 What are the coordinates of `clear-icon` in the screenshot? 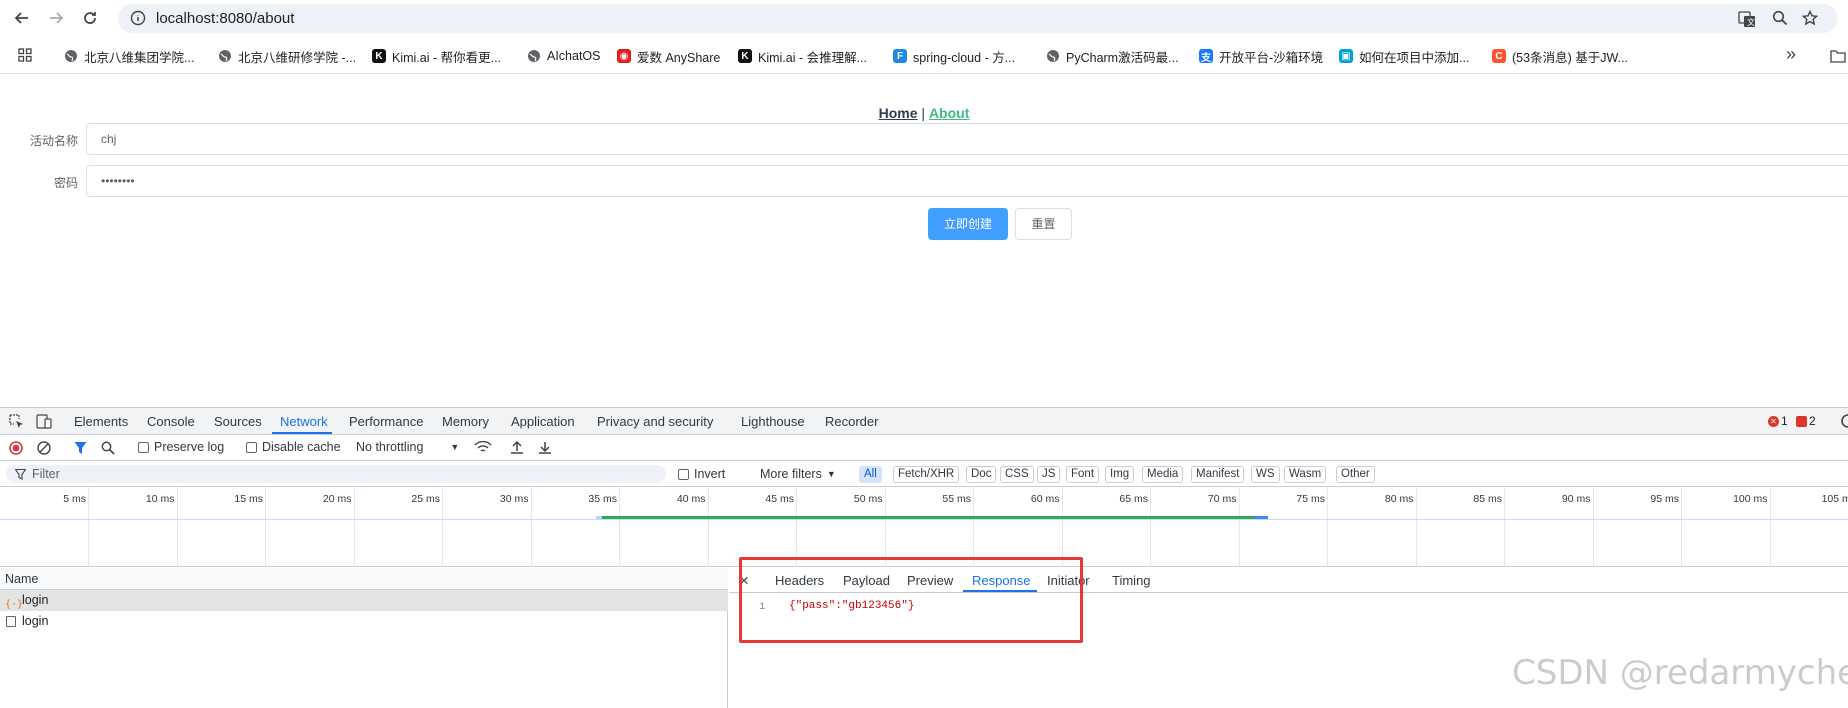 It's located at (44, 448).